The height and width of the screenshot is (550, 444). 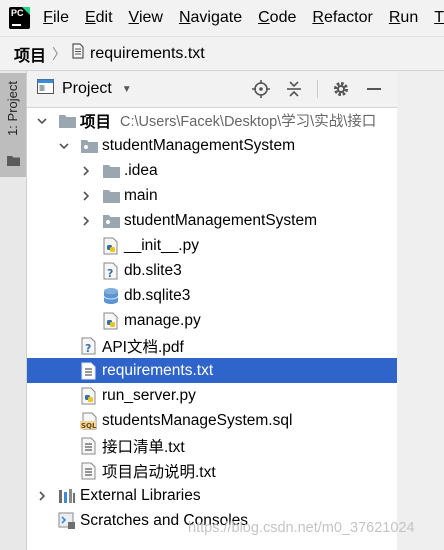 What do you see at coordinates (212, 395) in the screenshot?
I see `tree-row: run_server.py` at bounding box center [212, 395].